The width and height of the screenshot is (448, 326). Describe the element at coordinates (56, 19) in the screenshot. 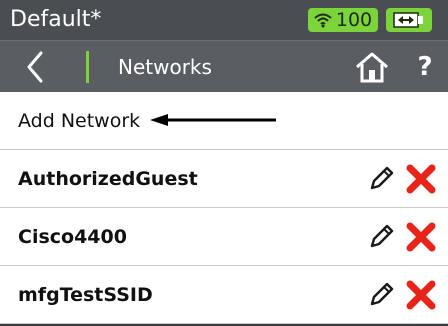

I see `profile-name: Default*` at that location.